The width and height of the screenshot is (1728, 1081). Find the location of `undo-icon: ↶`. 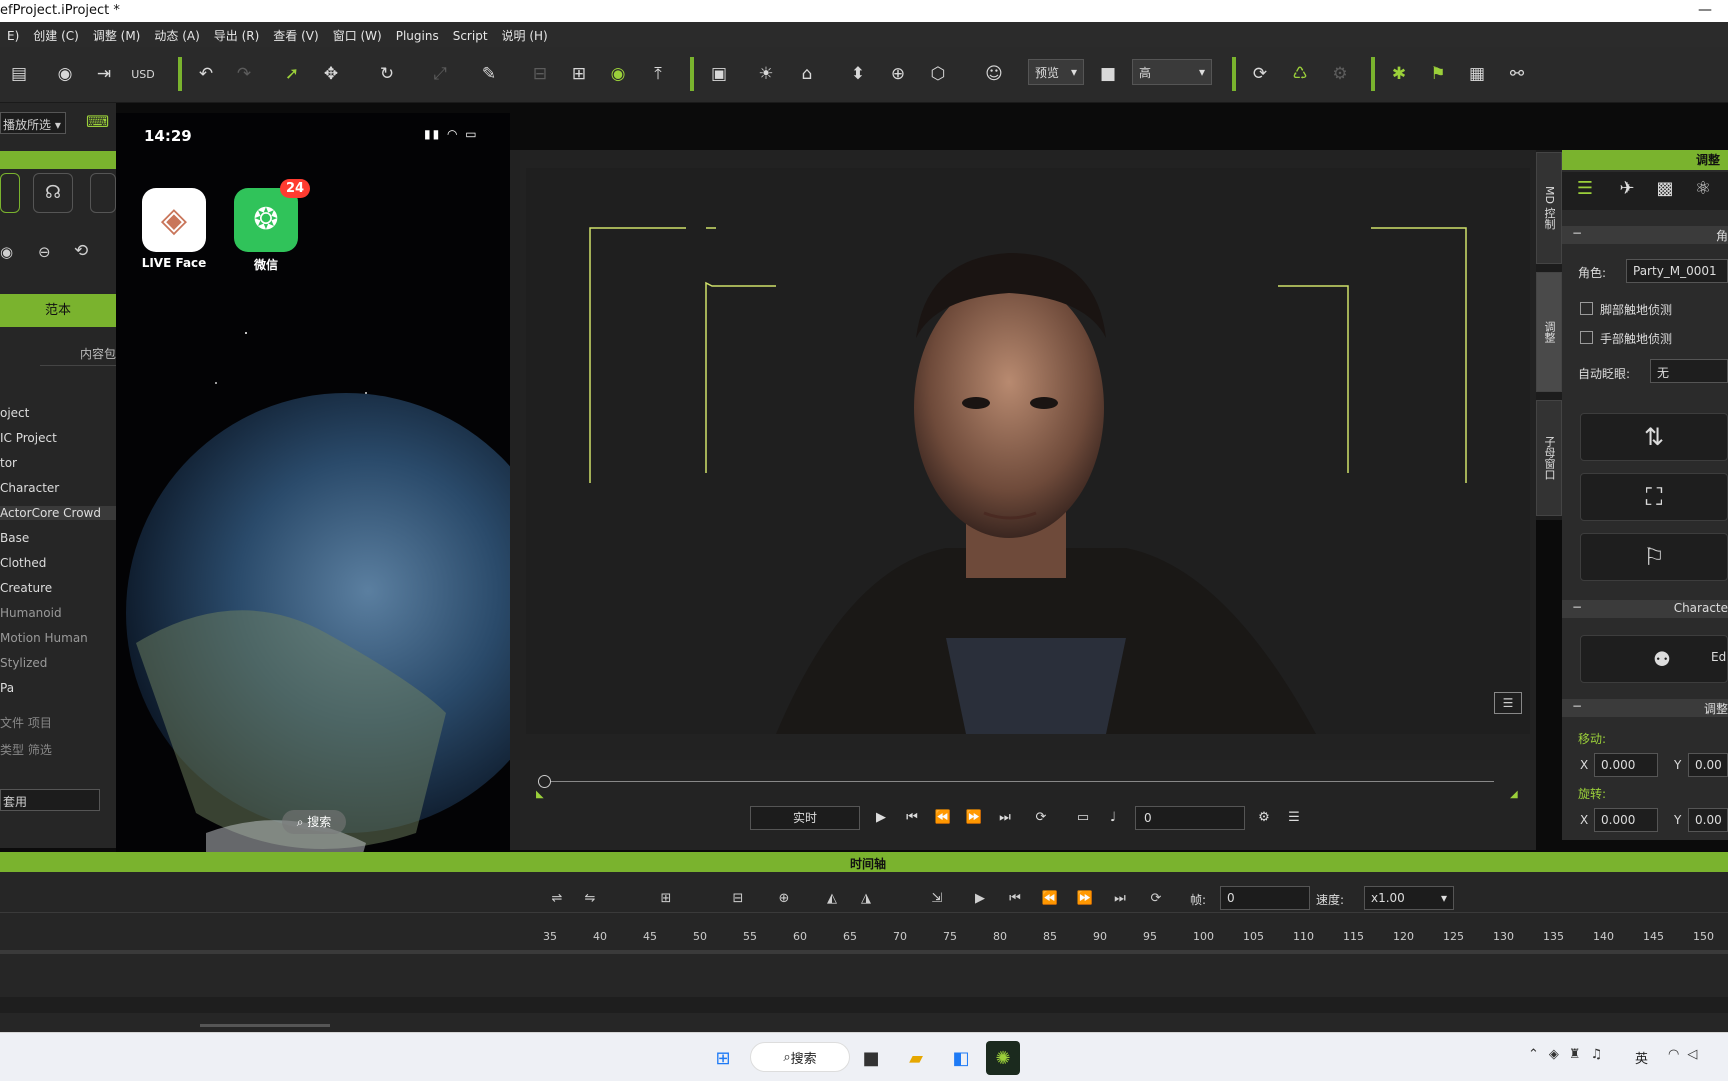

undo-icon: ↶ is located at coordinates (206, 74).